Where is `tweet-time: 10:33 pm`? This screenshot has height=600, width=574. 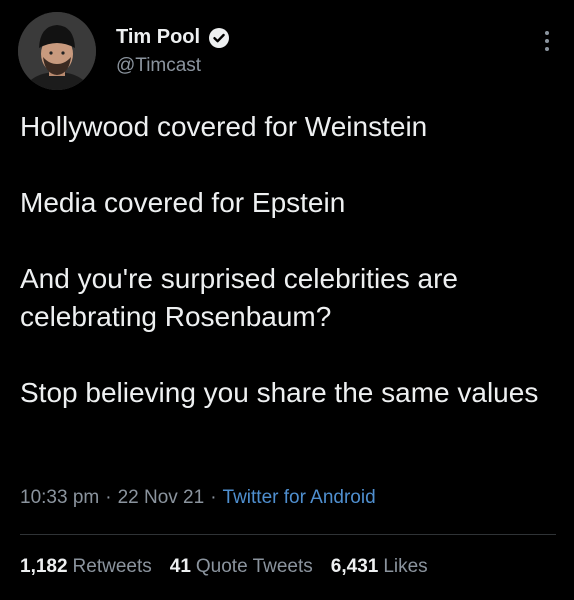
tweet-time: 10:33 pm is located at coordinates (59, 498).